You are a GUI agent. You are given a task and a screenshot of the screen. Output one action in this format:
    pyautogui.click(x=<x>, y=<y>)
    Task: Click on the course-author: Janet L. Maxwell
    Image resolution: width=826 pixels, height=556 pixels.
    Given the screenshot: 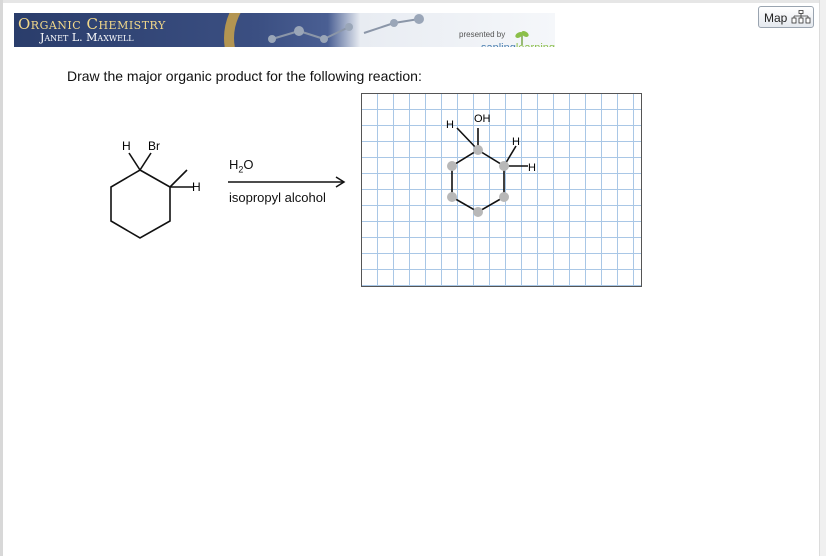 What is the action you would take?
    pyautogui.click(x=87, y=37)
    